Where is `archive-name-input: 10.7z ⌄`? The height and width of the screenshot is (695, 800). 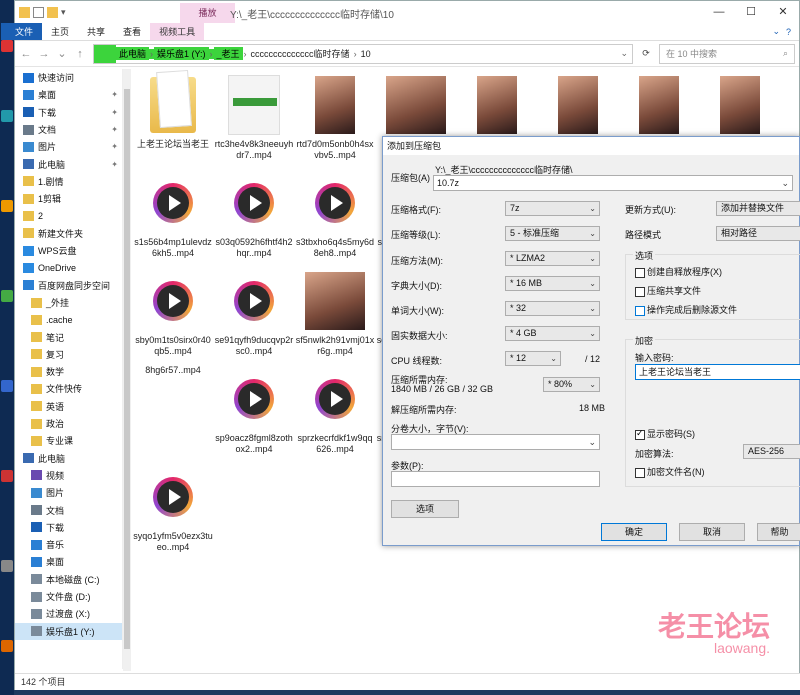
archive-name-input: 10.7z ⌄ is located at coordinates (613, 183).